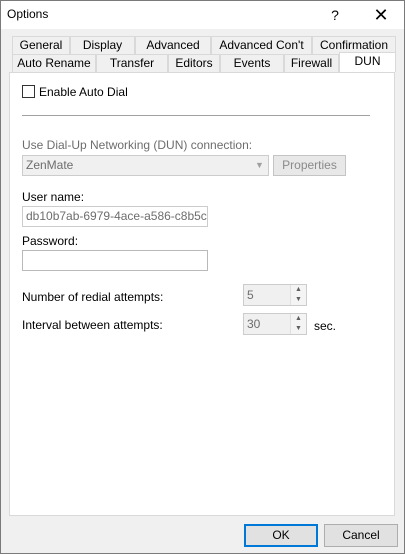 This screenshot has height=554, width=405. Describe the element at coordinates (83, 92) in the screenshot. I see `enable-auto-dial-label: Enable Auto Dial` at that location.